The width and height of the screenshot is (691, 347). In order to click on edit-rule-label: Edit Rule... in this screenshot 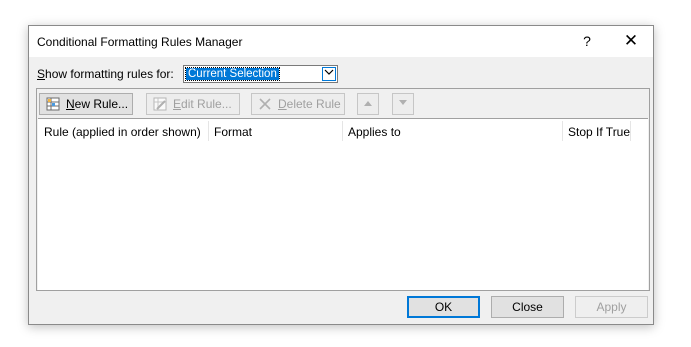, I will do `click(202, 104)`.